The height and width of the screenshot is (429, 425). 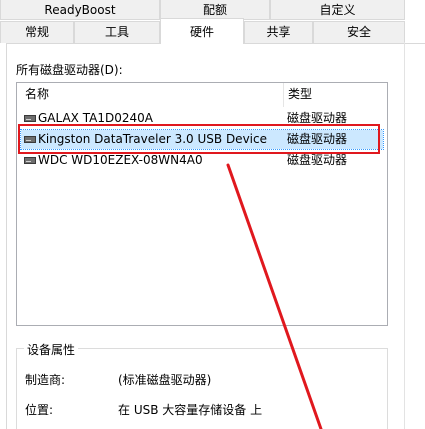 What do you see at coordinates (404, 235) in the screenshot?
I see `panel-right-edge` at bounding box center [404, 235].